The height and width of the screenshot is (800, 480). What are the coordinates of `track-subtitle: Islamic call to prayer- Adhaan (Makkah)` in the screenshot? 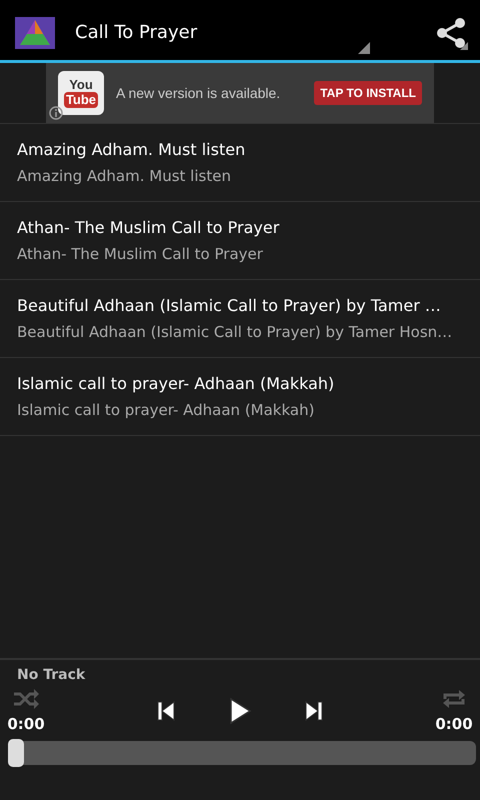 It's located at (166, 410).